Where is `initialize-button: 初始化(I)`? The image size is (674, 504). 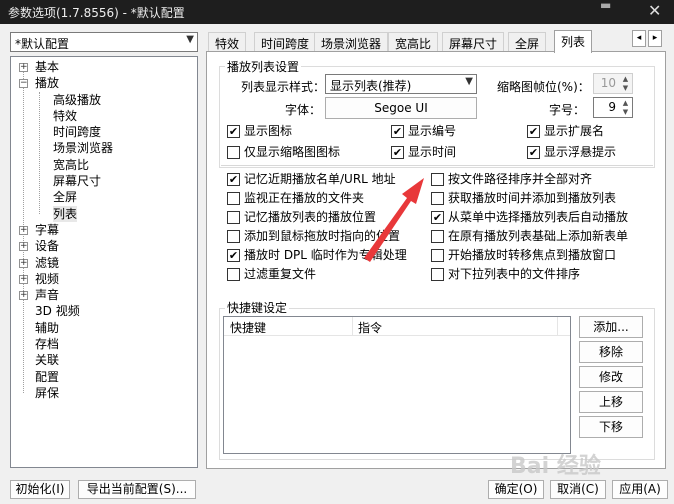
initialize-button: 初始化(I) is located at coordinates (40, 489).